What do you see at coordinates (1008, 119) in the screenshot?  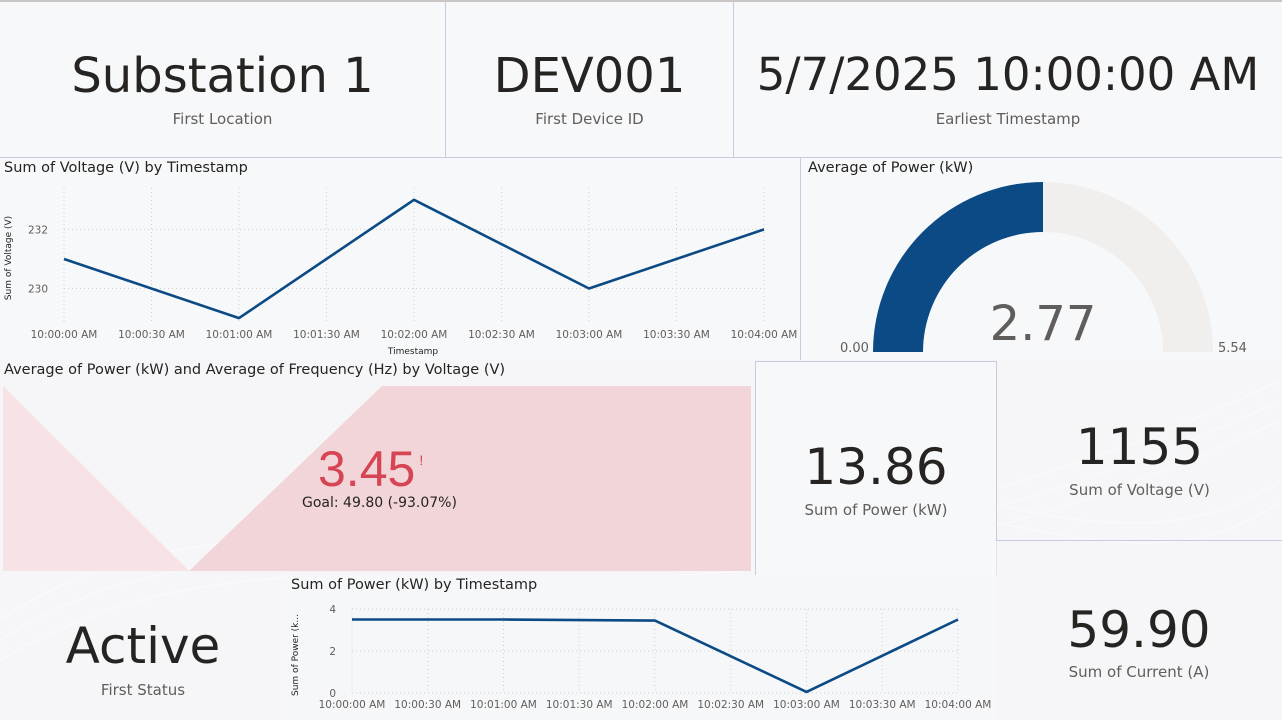 I see `timestamp-label: Earliest Timestamp` at bounding box center [1008, 119].